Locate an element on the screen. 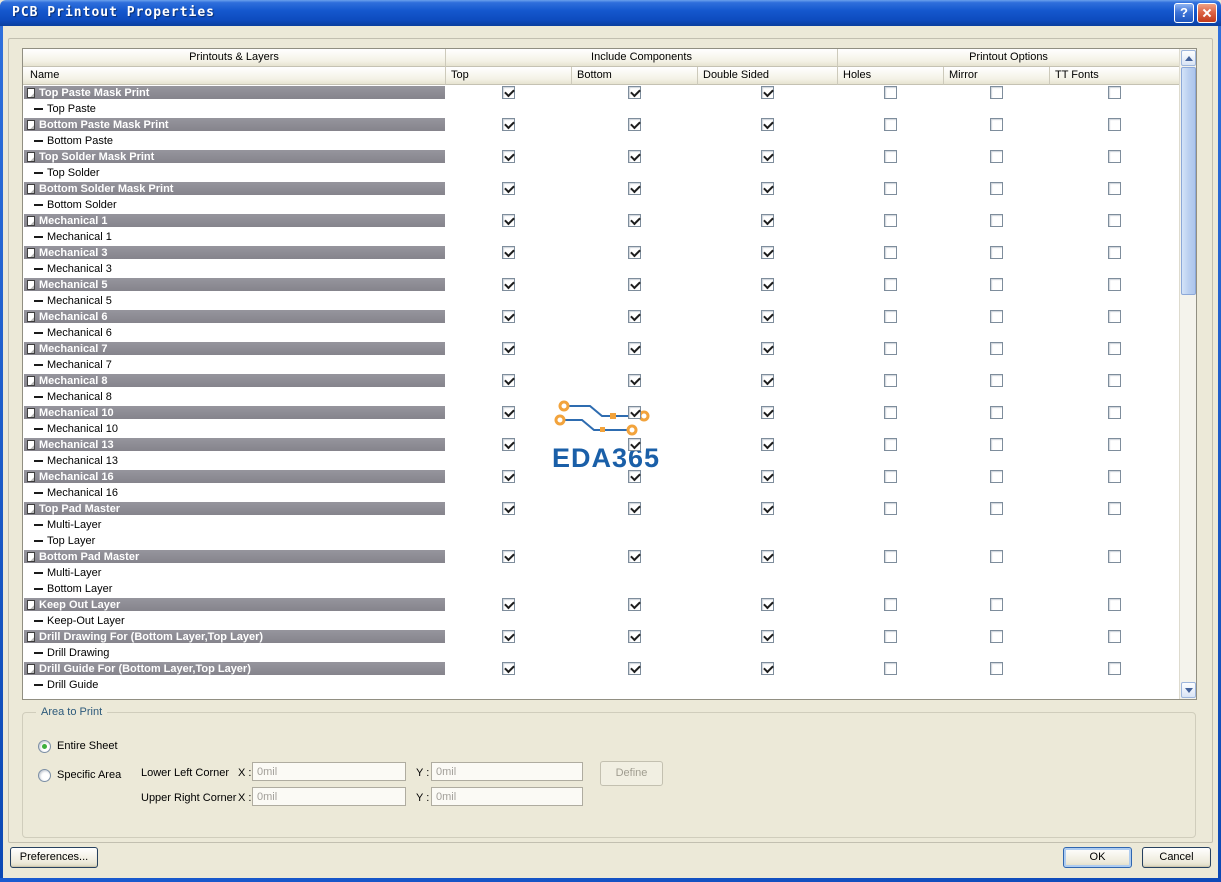  printout-row: Mechanical 1 is located at coordinates (601, 221).